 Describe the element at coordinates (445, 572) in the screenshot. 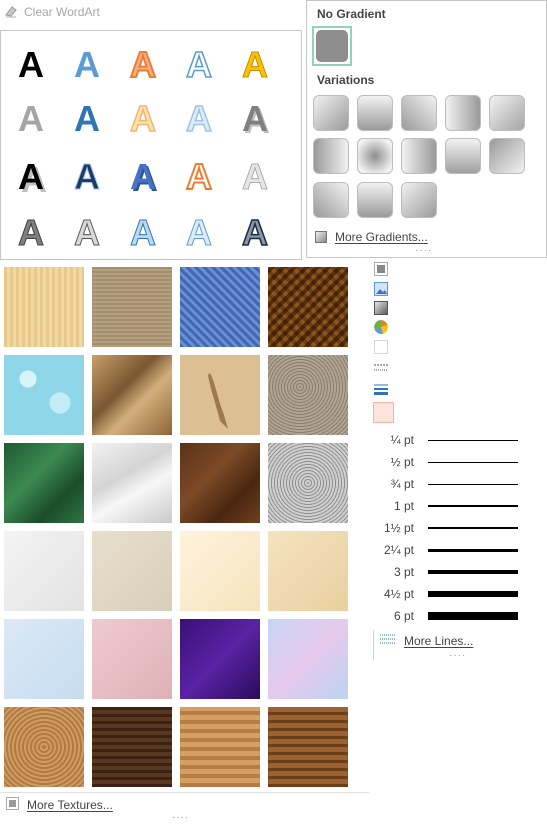

I see `weight-option: 3 pt` at that location.